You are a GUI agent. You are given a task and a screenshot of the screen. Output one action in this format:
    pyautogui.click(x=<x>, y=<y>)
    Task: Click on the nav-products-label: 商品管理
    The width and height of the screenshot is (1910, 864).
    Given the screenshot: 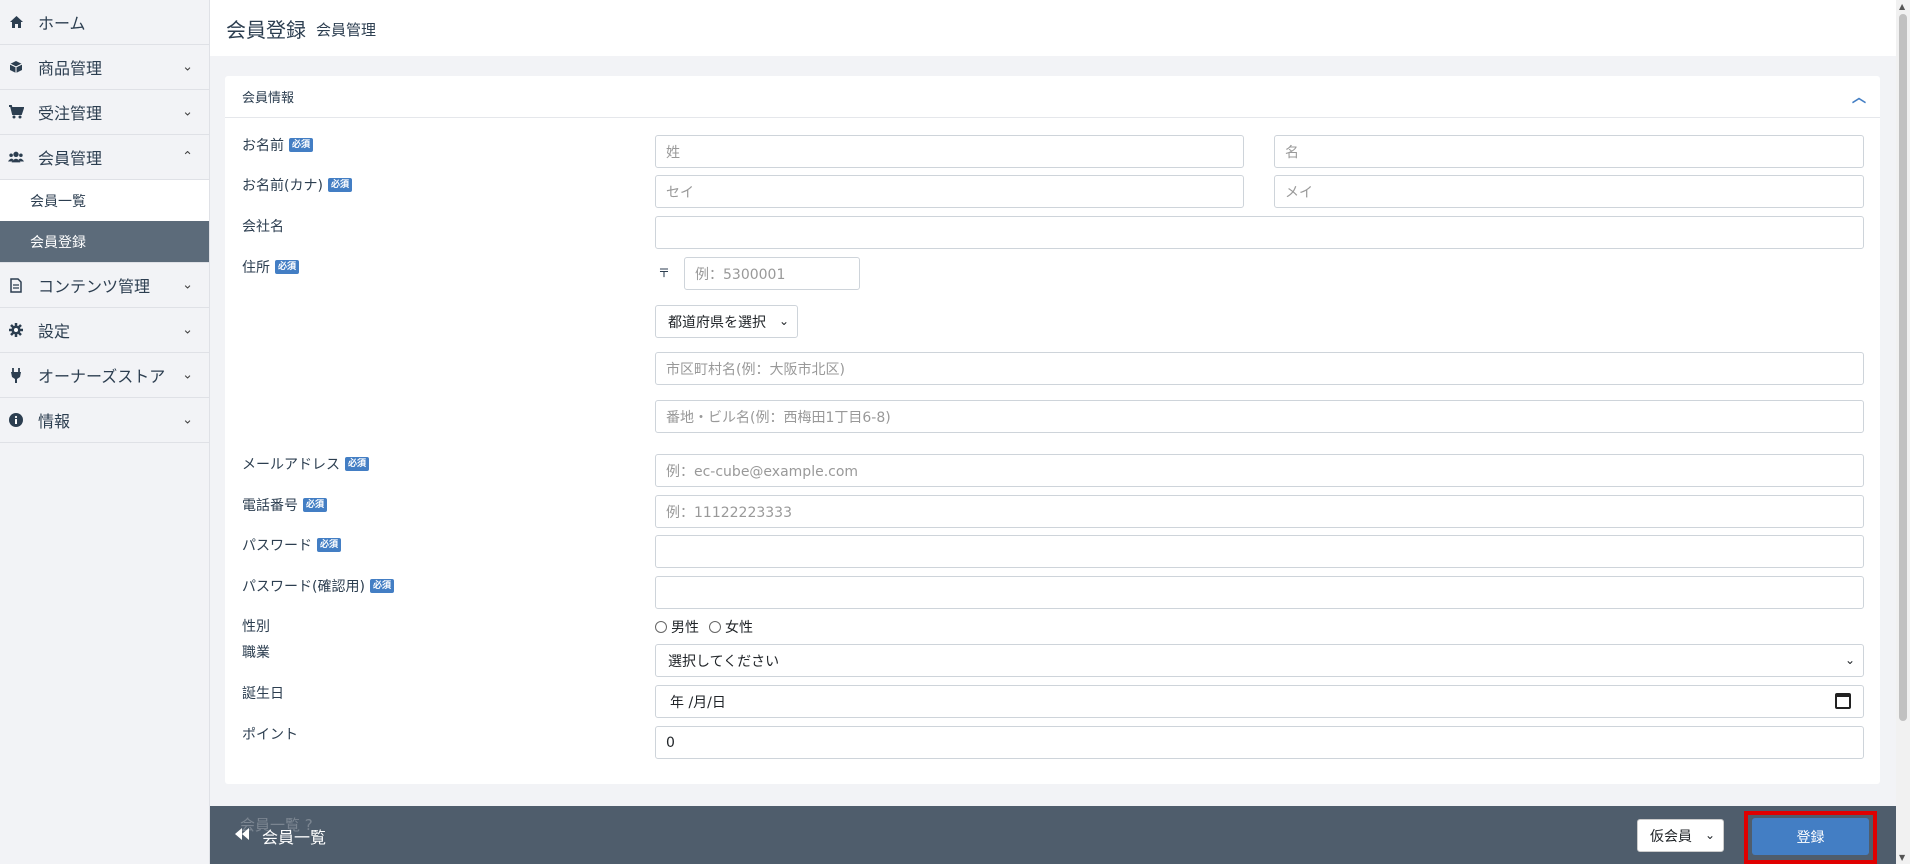 What is the action you would take?
    pyautogui.click(x=70, y=68)
    